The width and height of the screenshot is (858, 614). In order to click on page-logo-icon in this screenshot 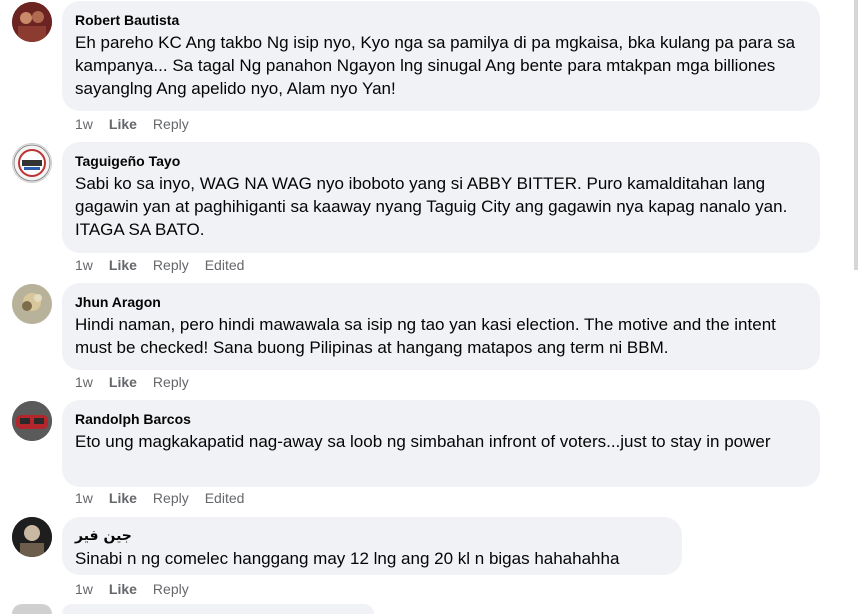, I will do `click(32, 163)`.